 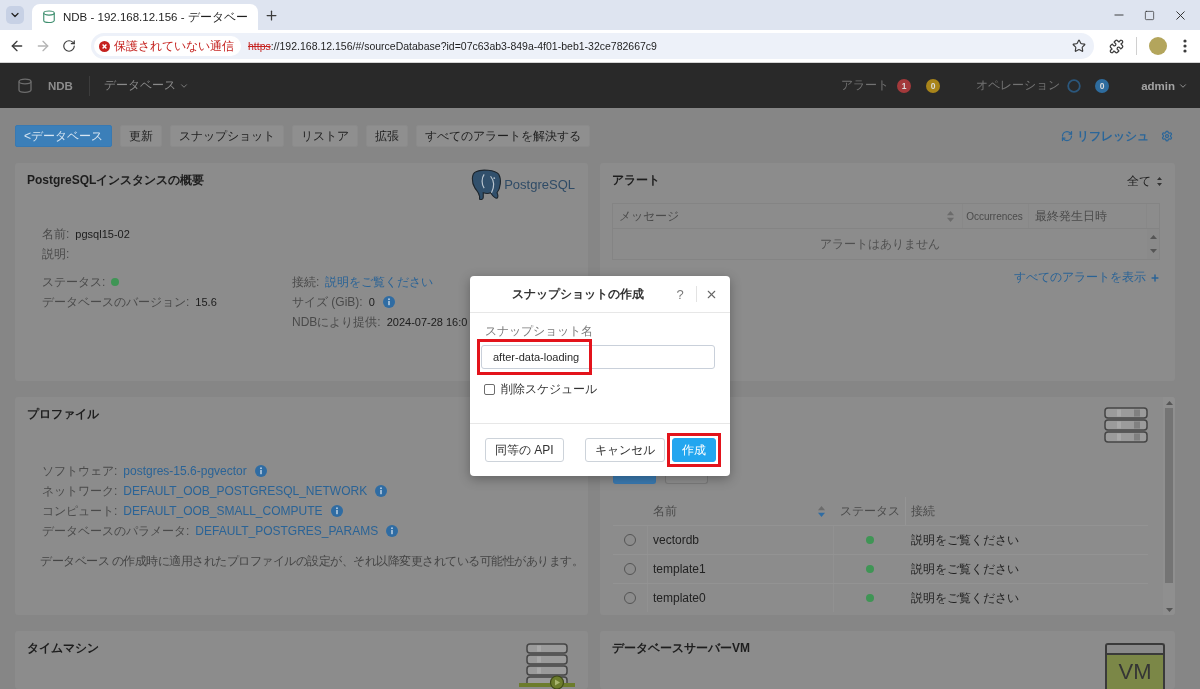 I want to click on arrow-right-icon, so click(x=43, y=46).